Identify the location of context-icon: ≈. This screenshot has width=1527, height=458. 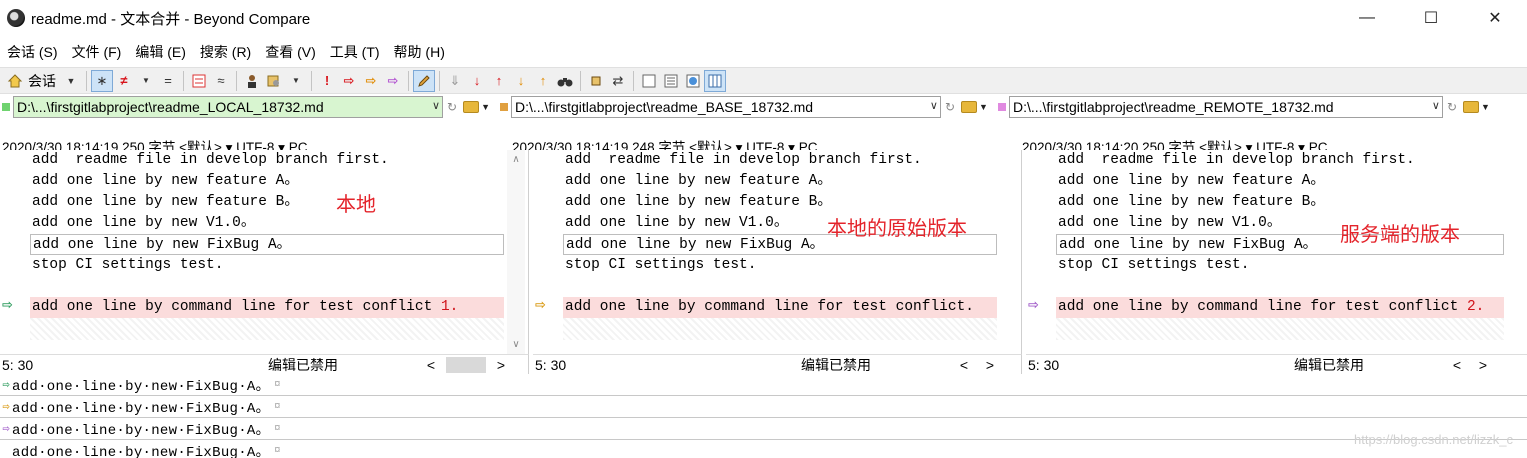
(221, 81).